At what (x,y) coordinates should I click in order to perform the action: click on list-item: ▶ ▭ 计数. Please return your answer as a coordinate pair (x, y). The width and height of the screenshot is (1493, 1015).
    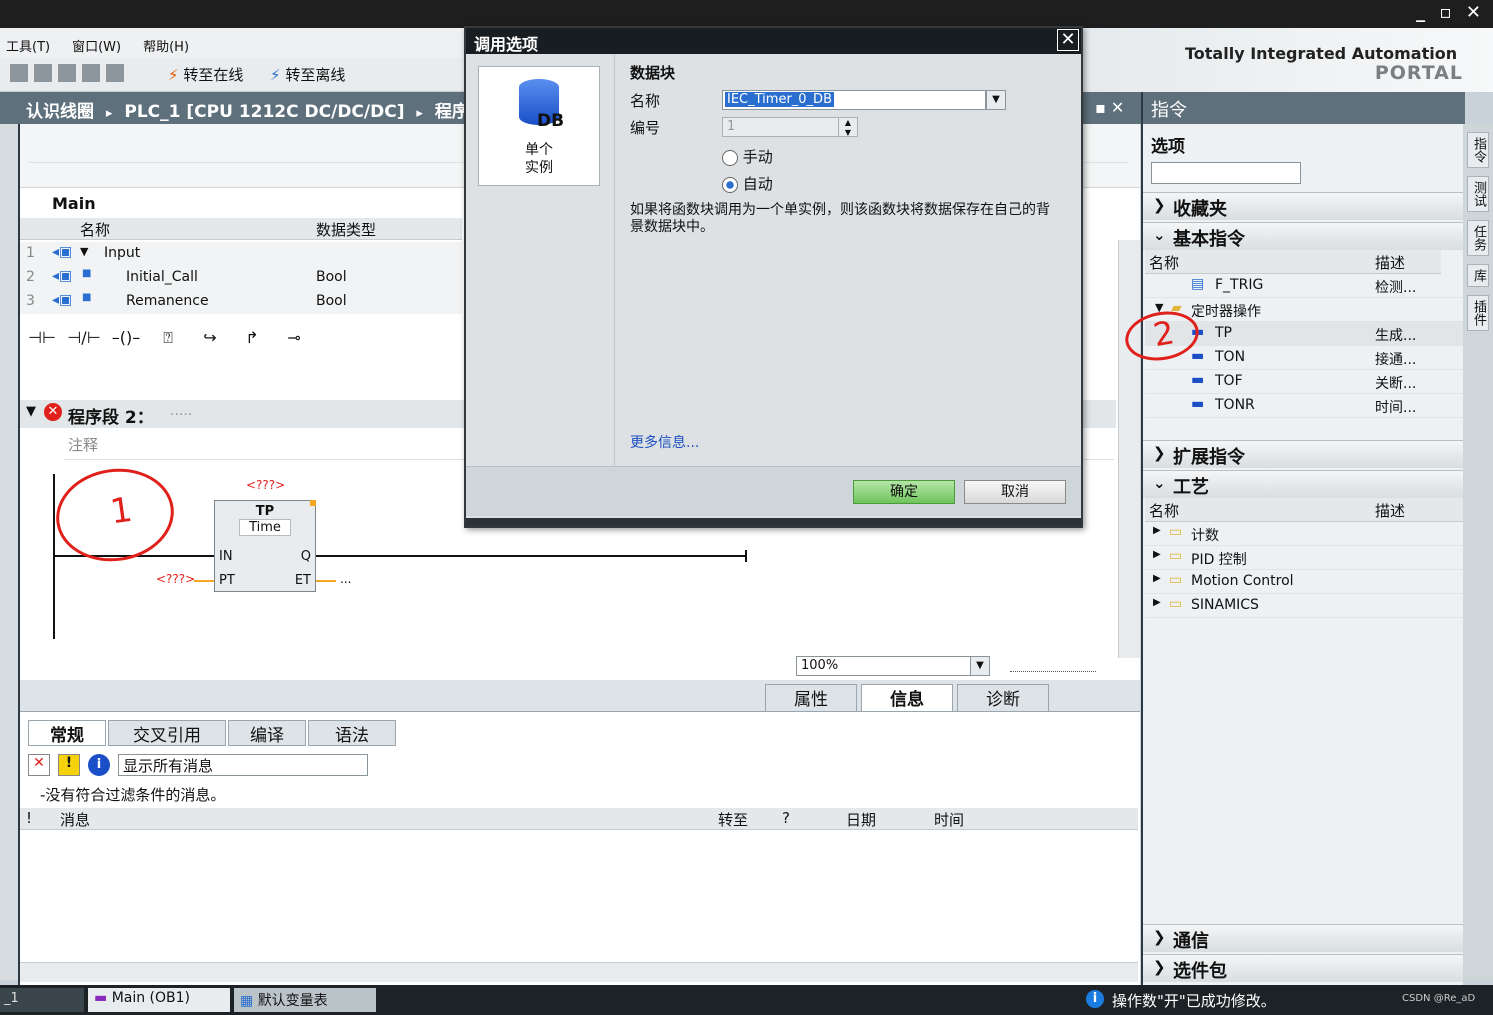
    Looking at the image, I should click on (1304, 534).